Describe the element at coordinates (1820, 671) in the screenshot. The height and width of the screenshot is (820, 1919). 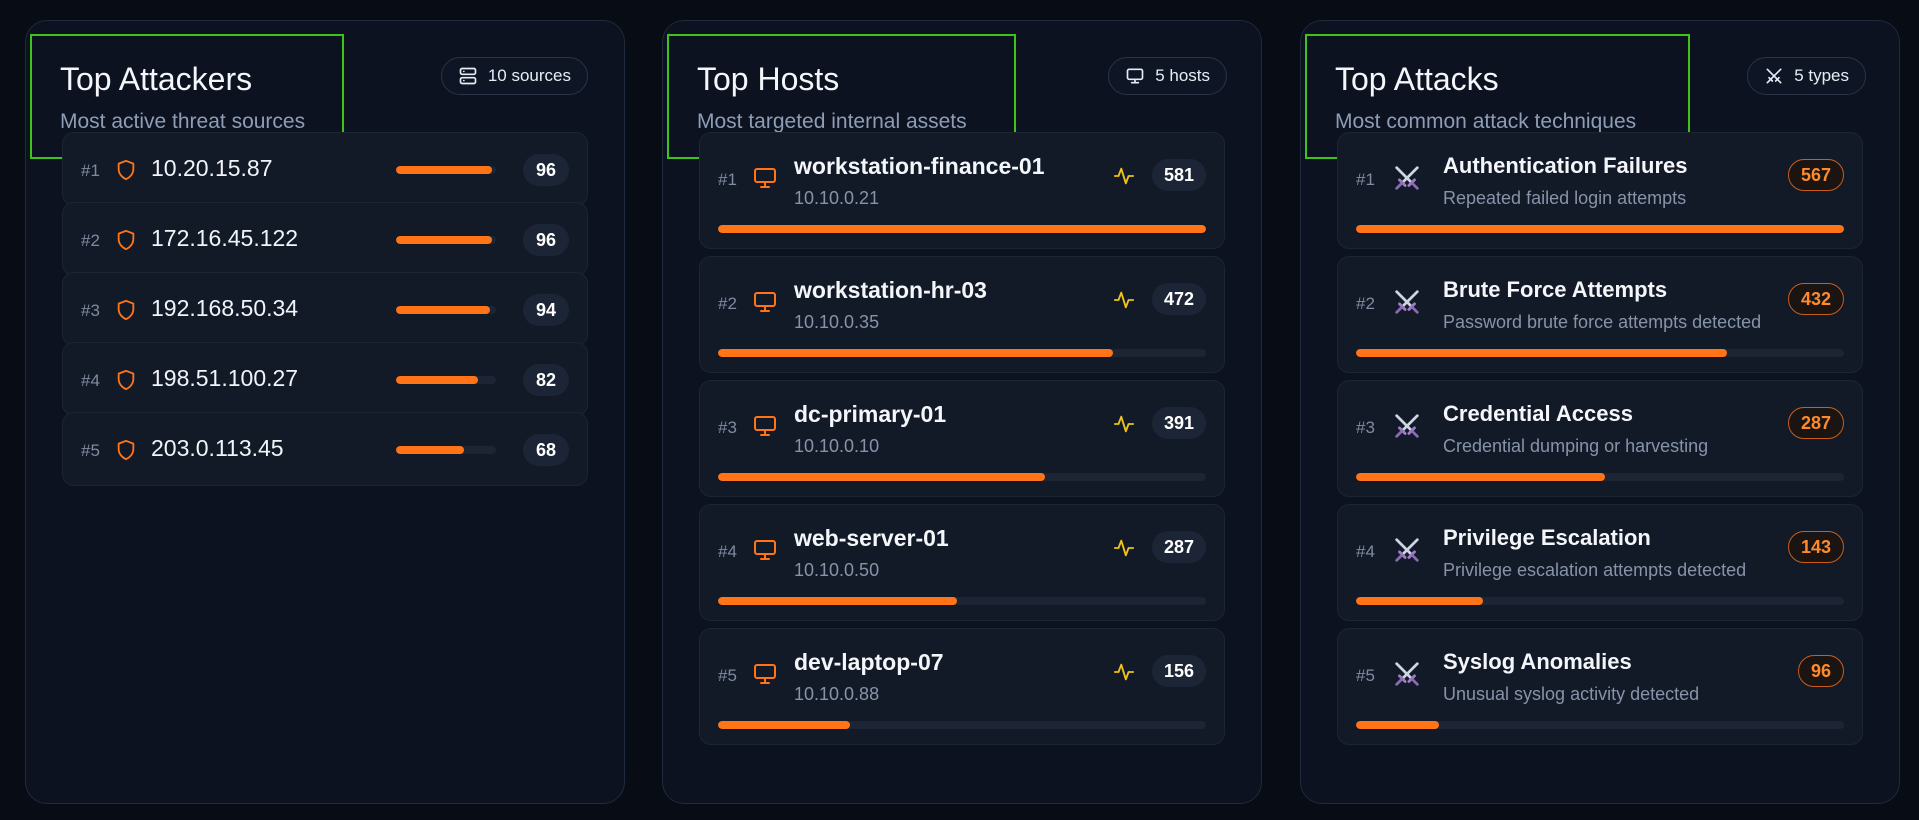
I see `attack-count-pill: 96` at that location.